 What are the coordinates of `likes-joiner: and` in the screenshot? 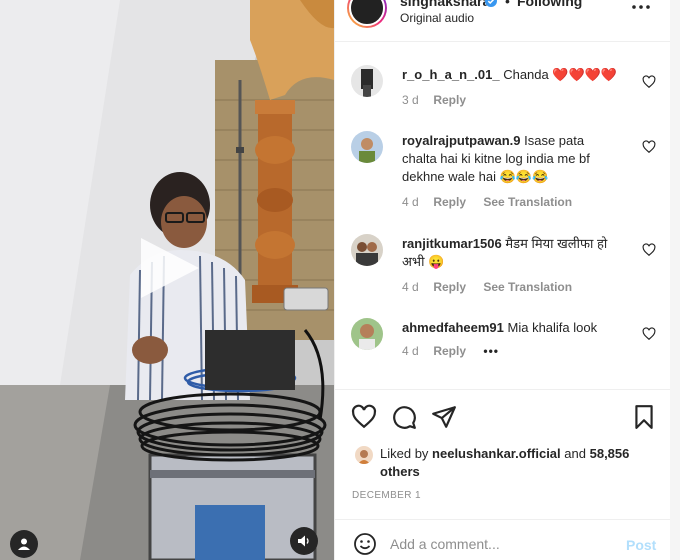 It's located at (575, 453).